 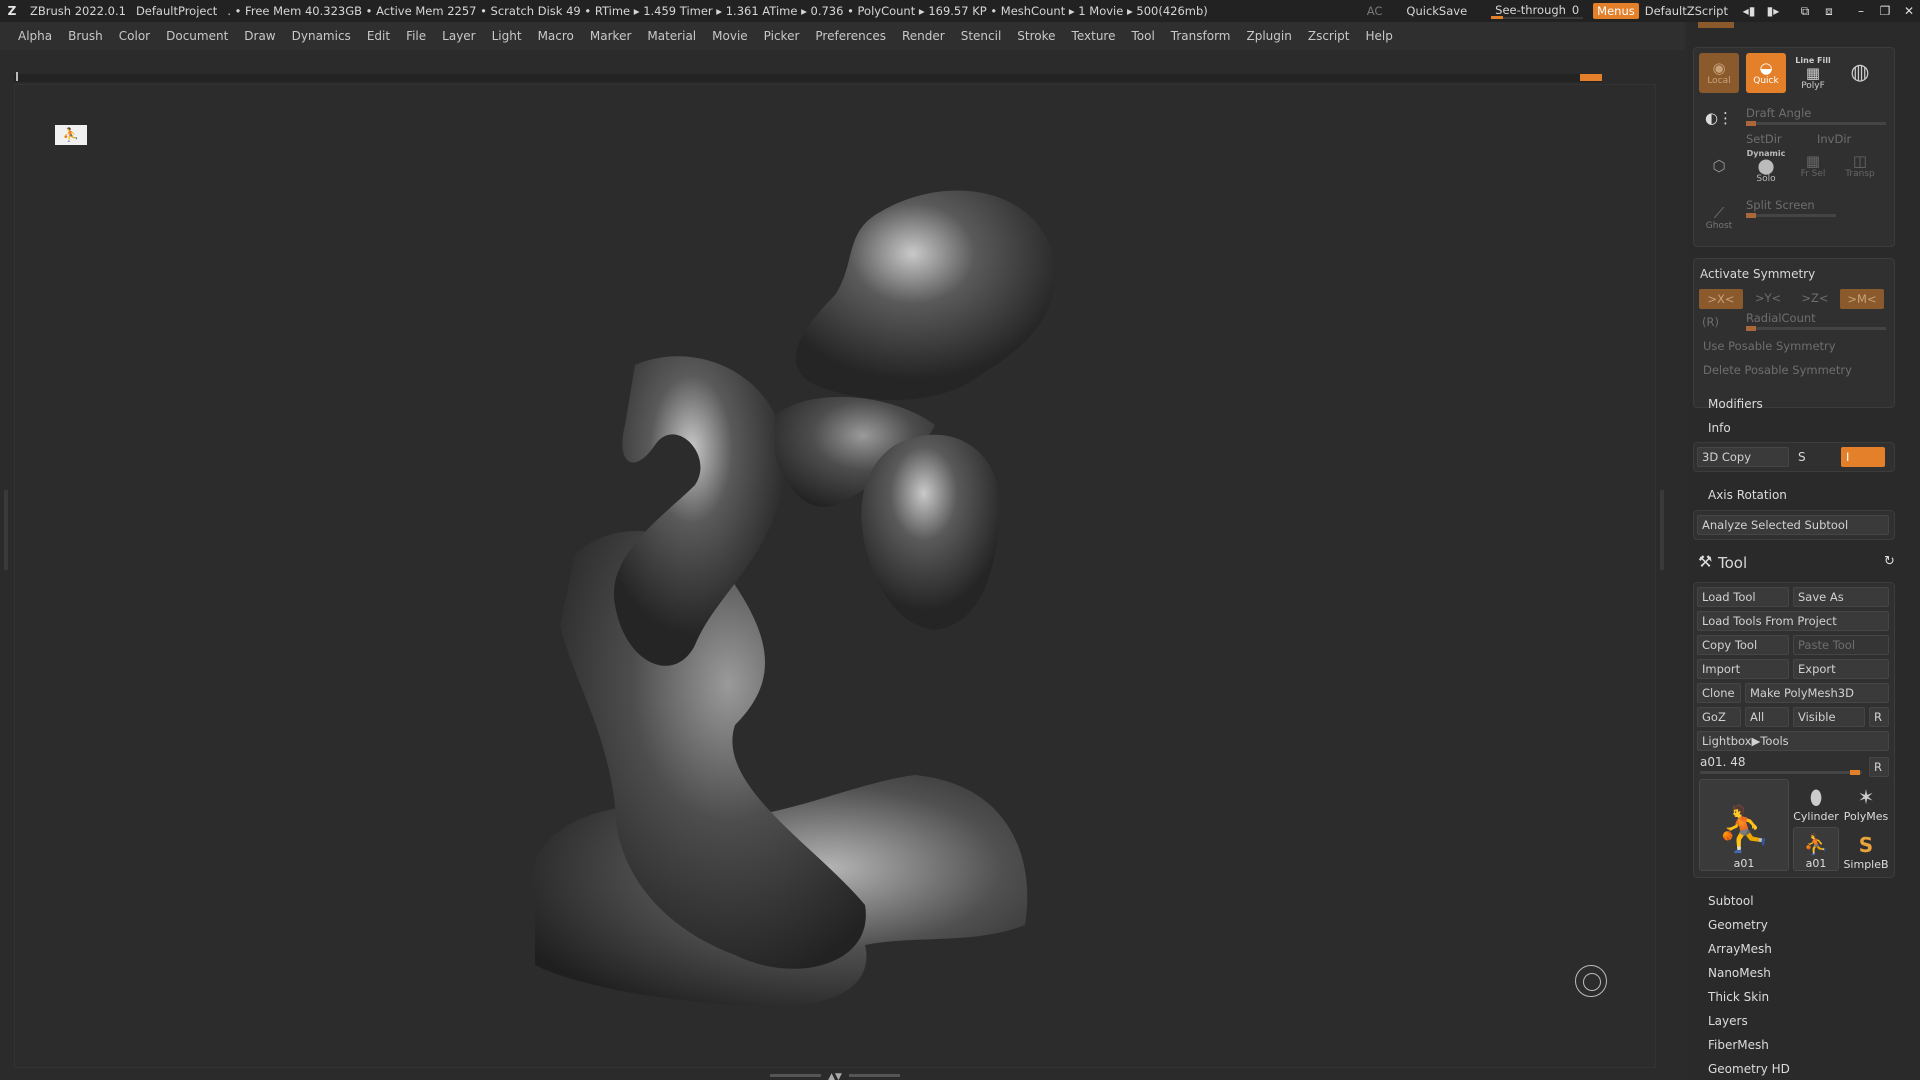 What do you see at coordinates (1816, 328) in the screenshot?
I see `radial-count-slider` at bounding box center [1816, 328].